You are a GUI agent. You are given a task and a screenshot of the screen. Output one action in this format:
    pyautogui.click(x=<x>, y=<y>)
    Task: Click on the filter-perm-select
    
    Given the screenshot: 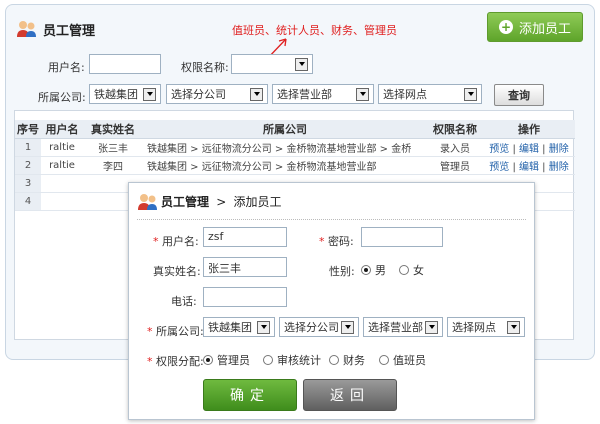 What is the action you would take?
    pyautogui.click(x=272, y=64)
    